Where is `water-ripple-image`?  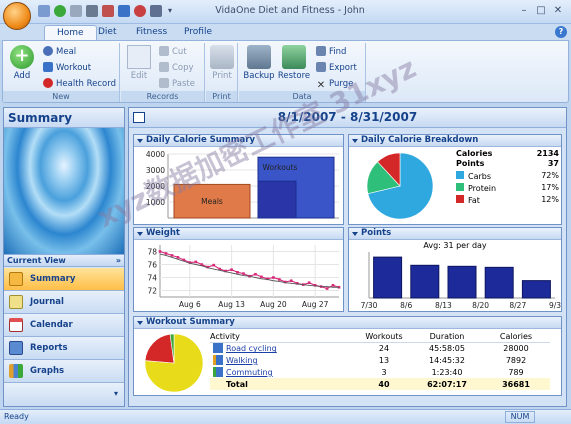
water-ripple-image is located at coordinates (64, 191).